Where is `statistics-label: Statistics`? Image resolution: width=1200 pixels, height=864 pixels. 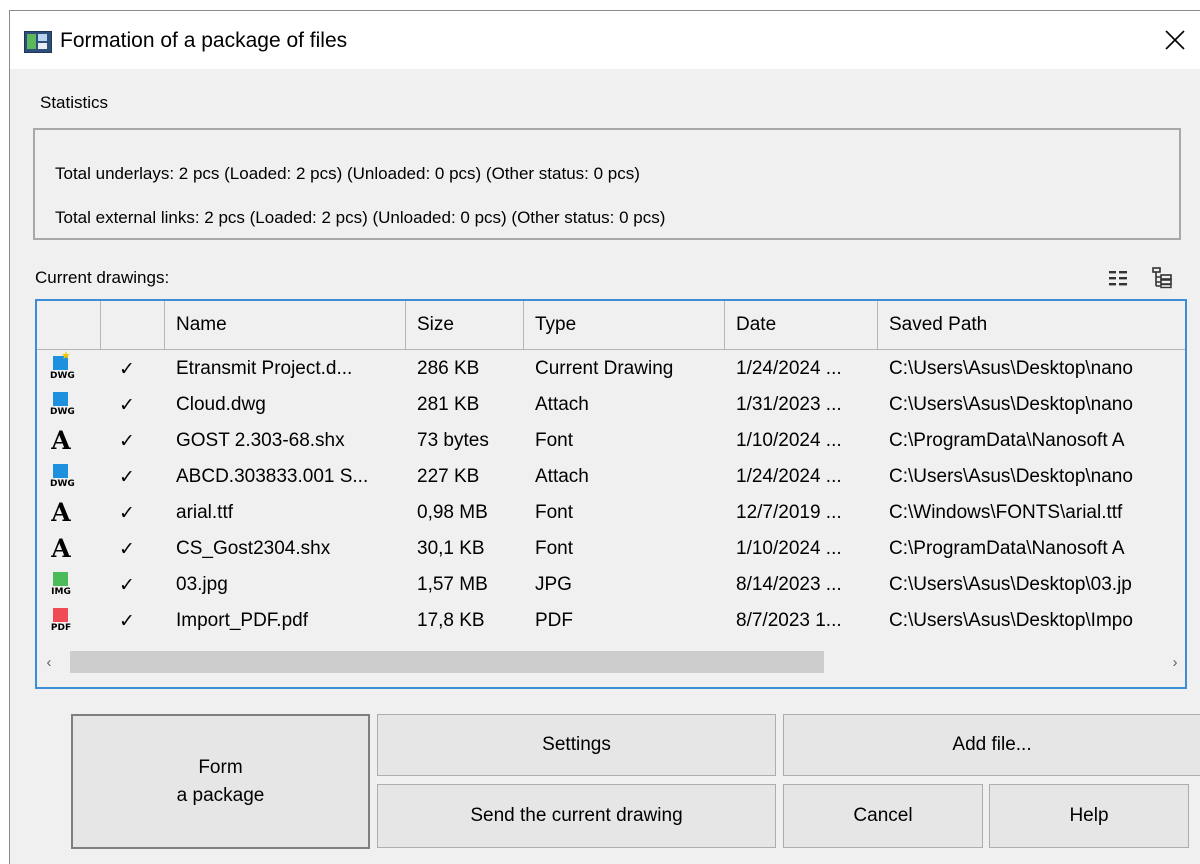 statistics-label: Statistics is located at coordinates (74, 102).